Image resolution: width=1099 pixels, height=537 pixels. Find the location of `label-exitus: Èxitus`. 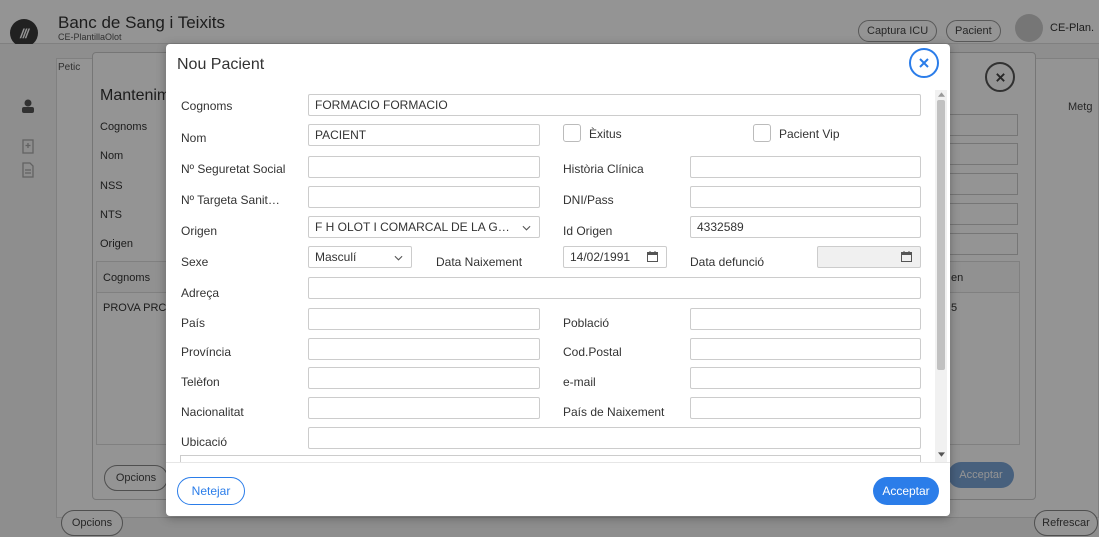

label-exitus: Èxitus is located at coordinates (605, 134).